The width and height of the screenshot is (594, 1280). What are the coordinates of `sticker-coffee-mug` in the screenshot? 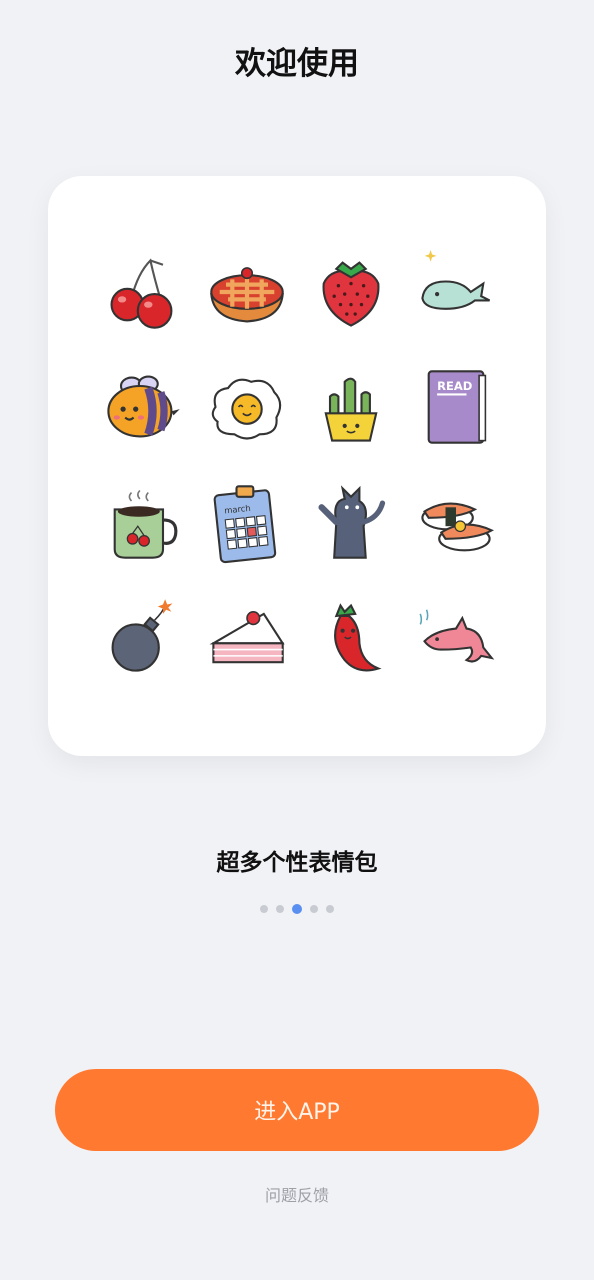 It's located at (142, 521).